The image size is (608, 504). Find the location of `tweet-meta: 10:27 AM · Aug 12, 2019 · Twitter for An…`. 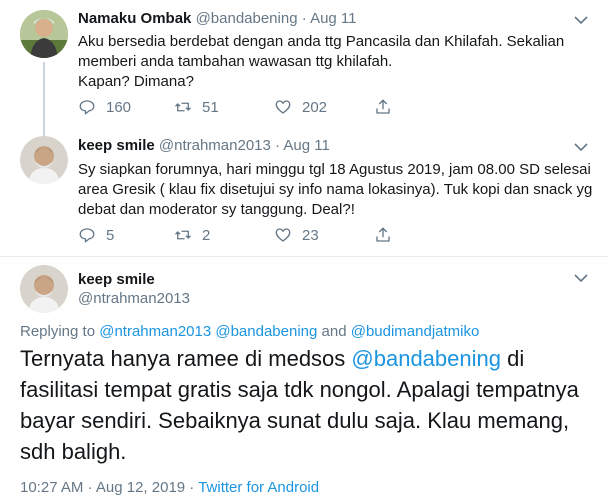

tweet-meta: 10:27 AM · Aug 12, 2019 · Twitter for An… is located at coordinates (169, 487).